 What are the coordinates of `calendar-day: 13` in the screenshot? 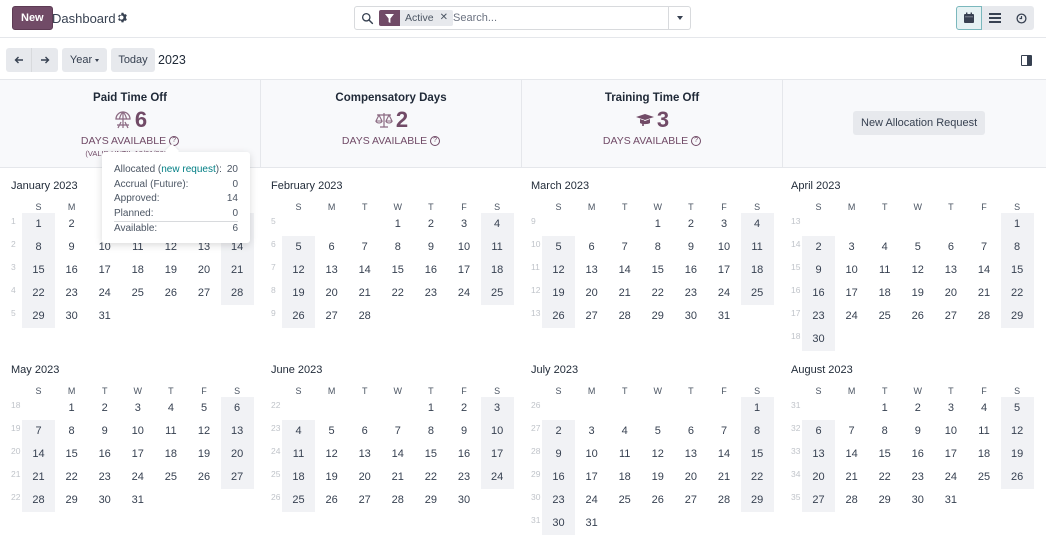 It's located at (237, 431).